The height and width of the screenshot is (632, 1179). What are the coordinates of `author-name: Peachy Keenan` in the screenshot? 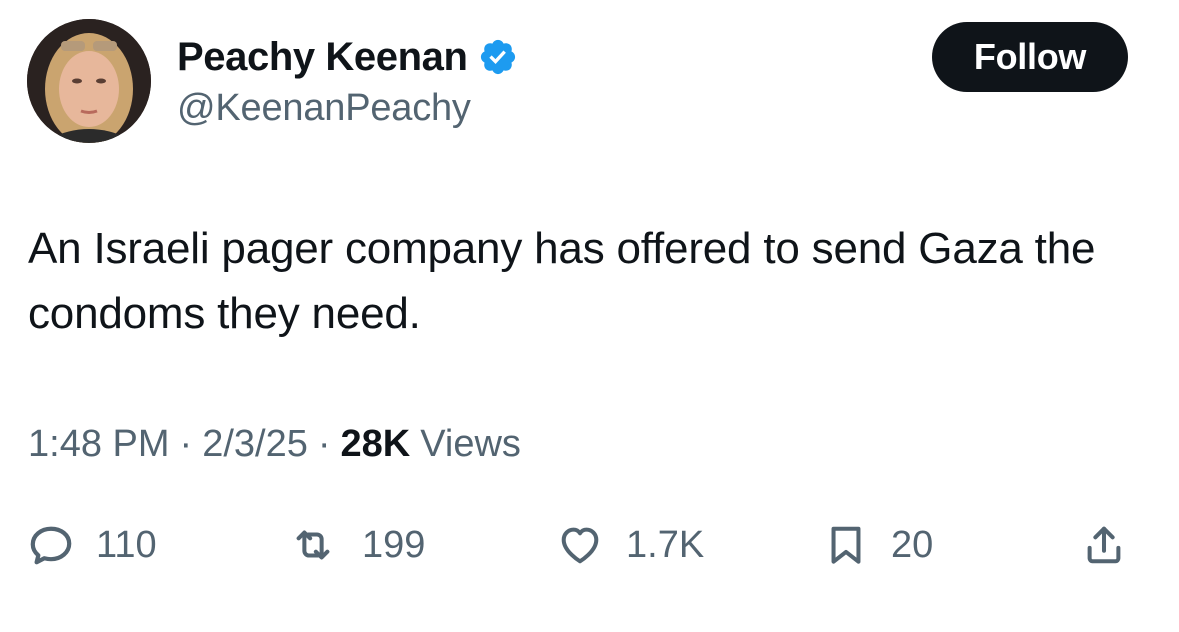 It's located at (322, 57).